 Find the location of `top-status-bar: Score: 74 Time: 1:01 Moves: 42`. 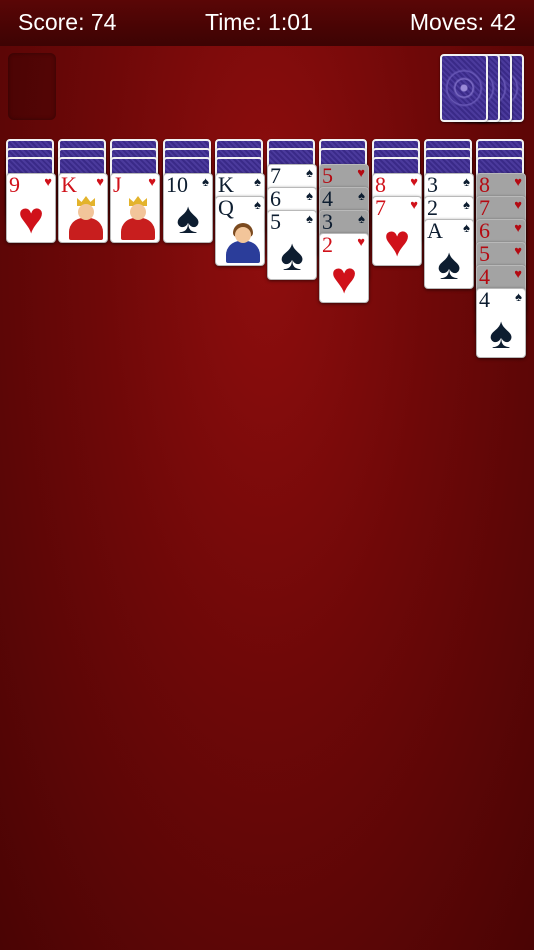

top-status-bar: Score: 74 Time: 1:01 Moves: 42 is located at coordinates (267, 23).